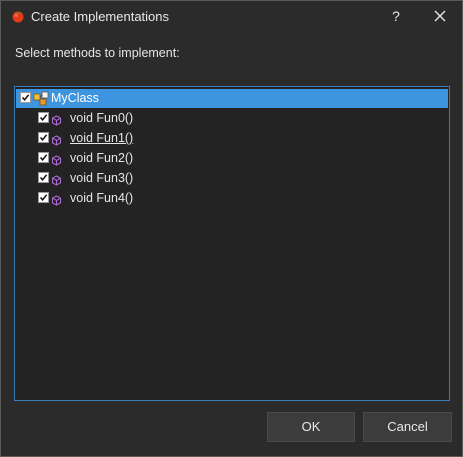 The image size is (463, 457). Describe the element at coordinates (102, 138) in the screenshot. I see `method-label: void Fun1()` at that location.